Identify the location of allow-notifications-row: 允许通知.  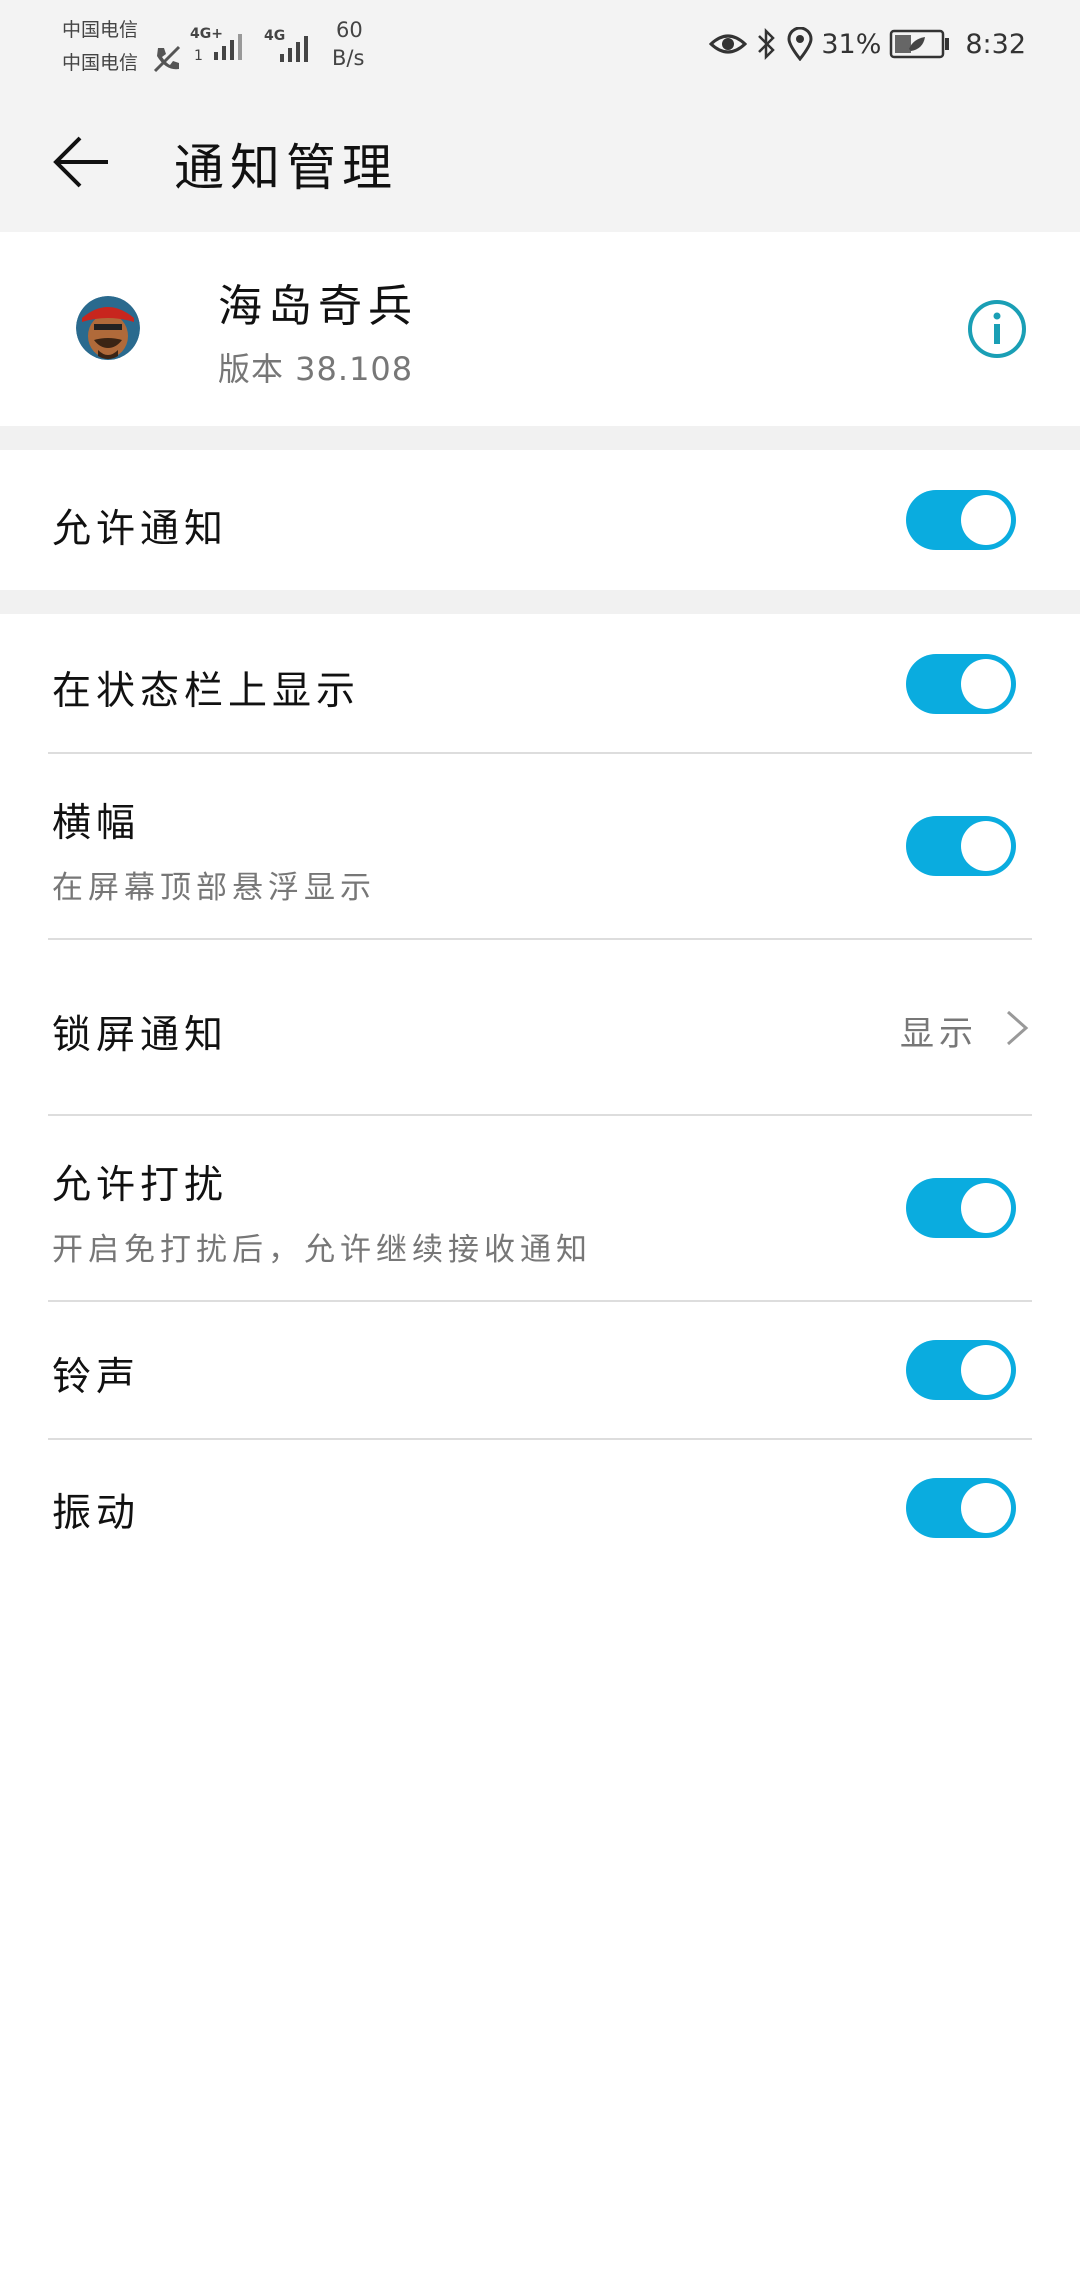
(540, 520).